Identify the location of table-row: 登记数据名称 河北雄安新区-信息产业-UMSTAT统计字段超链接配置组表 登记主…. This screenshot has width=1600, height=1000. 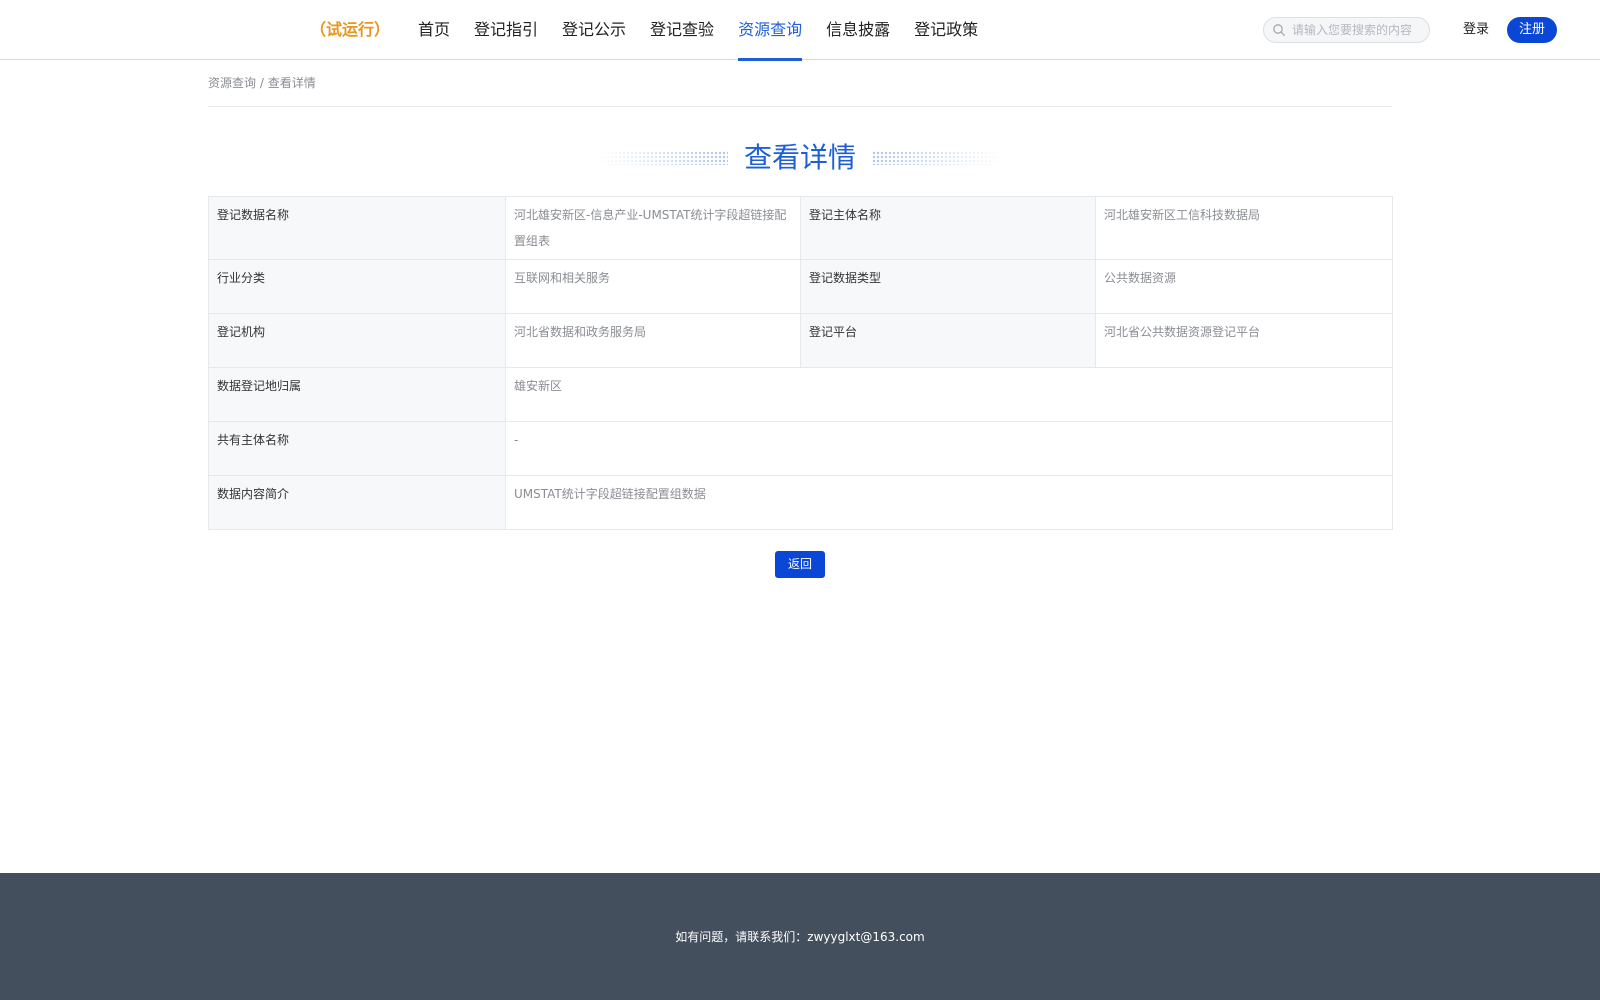
(800, 228).